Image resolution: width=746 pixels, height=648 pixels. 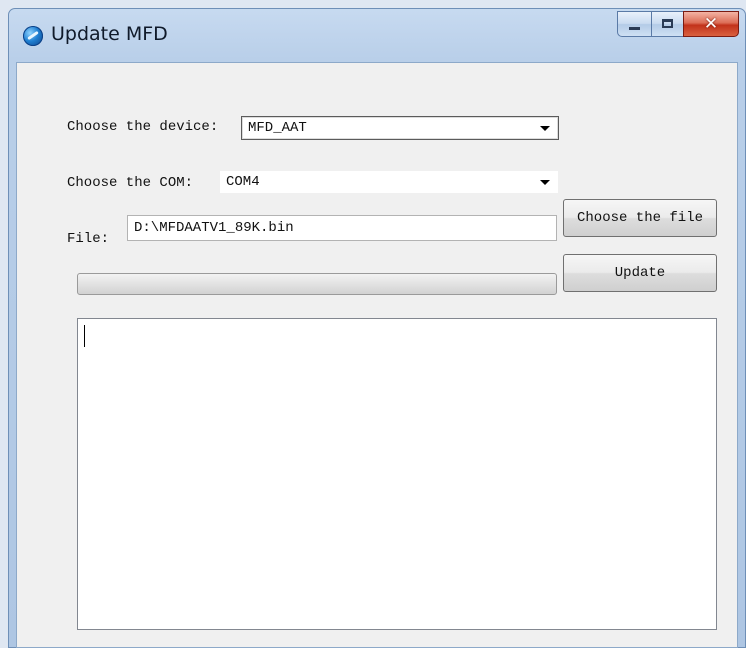 I want to click on update-button: Update, so click(x=640, y=273).